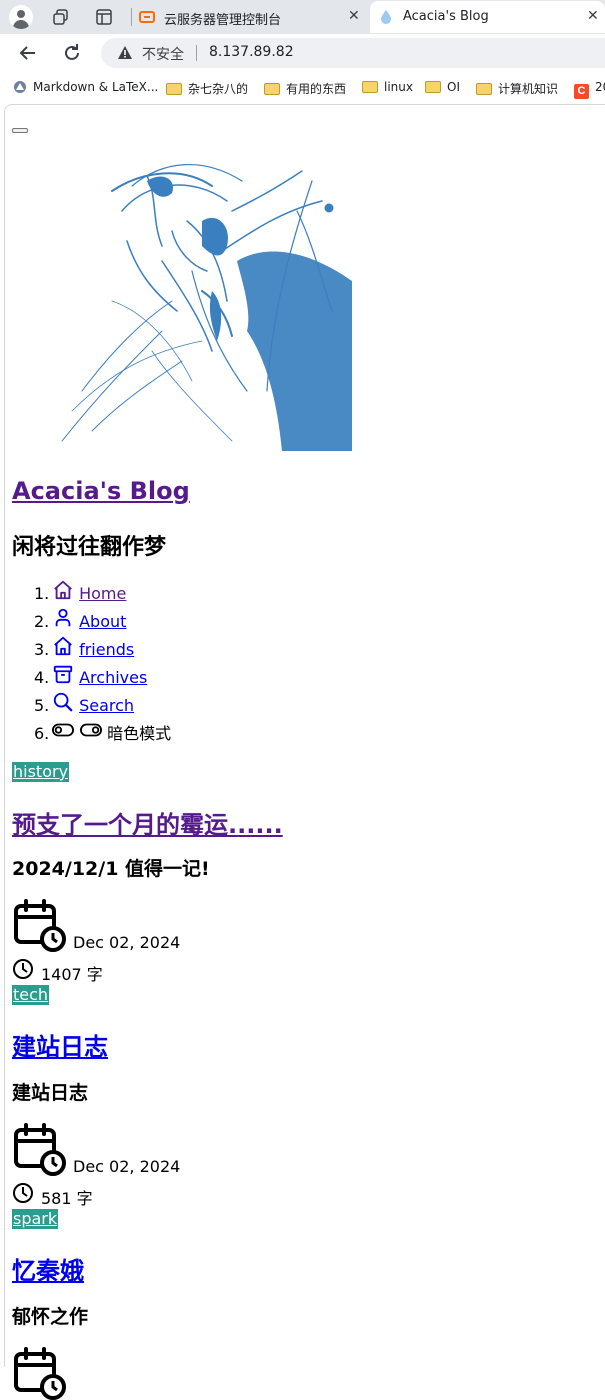 The height and width of the screenshot is (1400, 605). What do you see at coordinates (102, 621) in the screenshot?
I see `nav-label: About` at bounding box center [102, 621].